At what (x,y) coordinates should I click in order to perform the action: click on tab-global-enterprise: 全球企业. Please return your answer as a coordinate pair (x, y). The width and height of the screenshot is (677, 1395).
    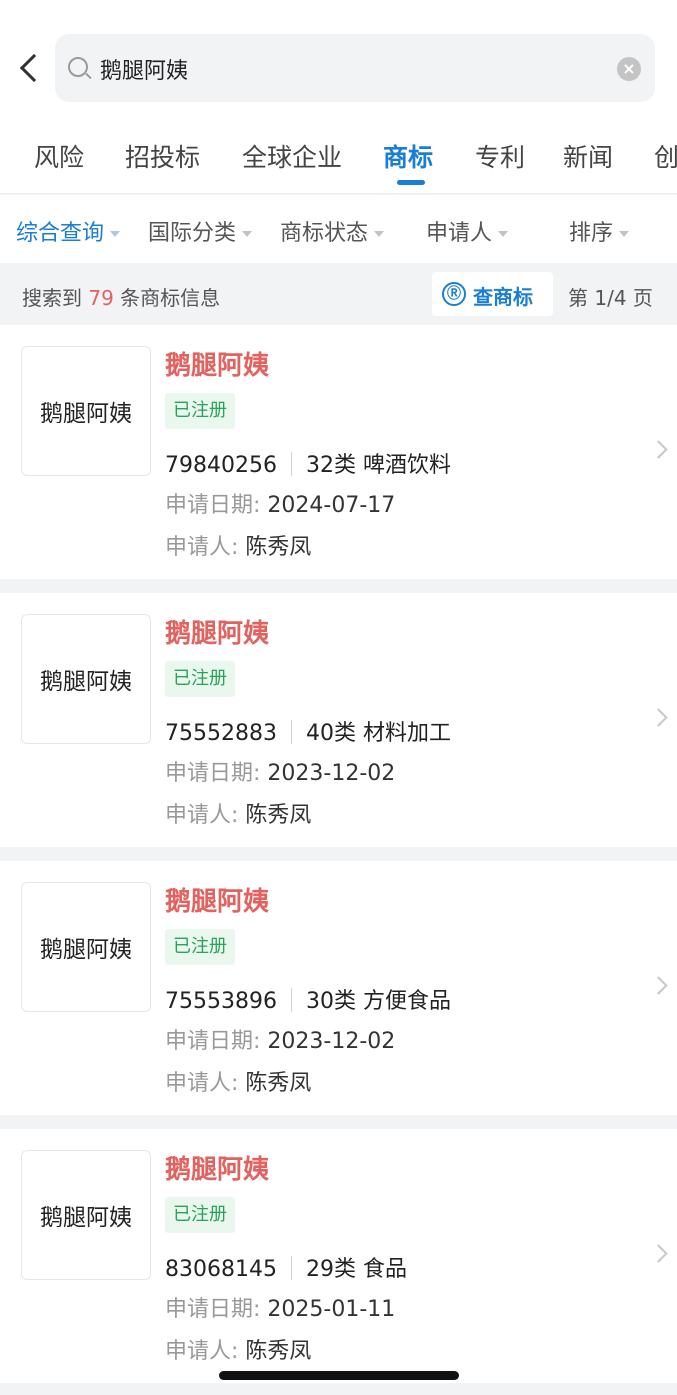
    Looking at the image, I should click on (292, 156).